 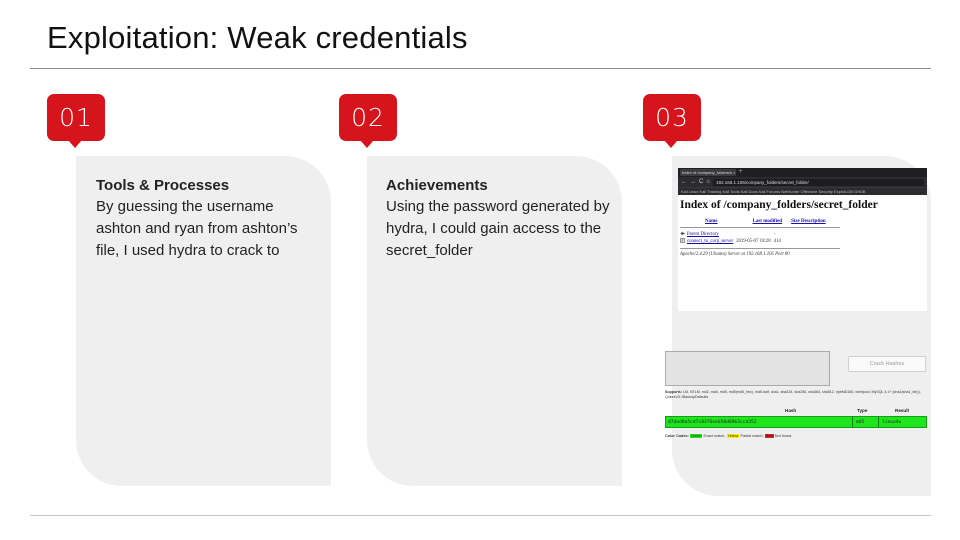 What do you see at coordinates (802, 172) in the screenshot?
I see `browser-tab-bar: Index of /company_folders/s × +` at bounding box center [802, 172].